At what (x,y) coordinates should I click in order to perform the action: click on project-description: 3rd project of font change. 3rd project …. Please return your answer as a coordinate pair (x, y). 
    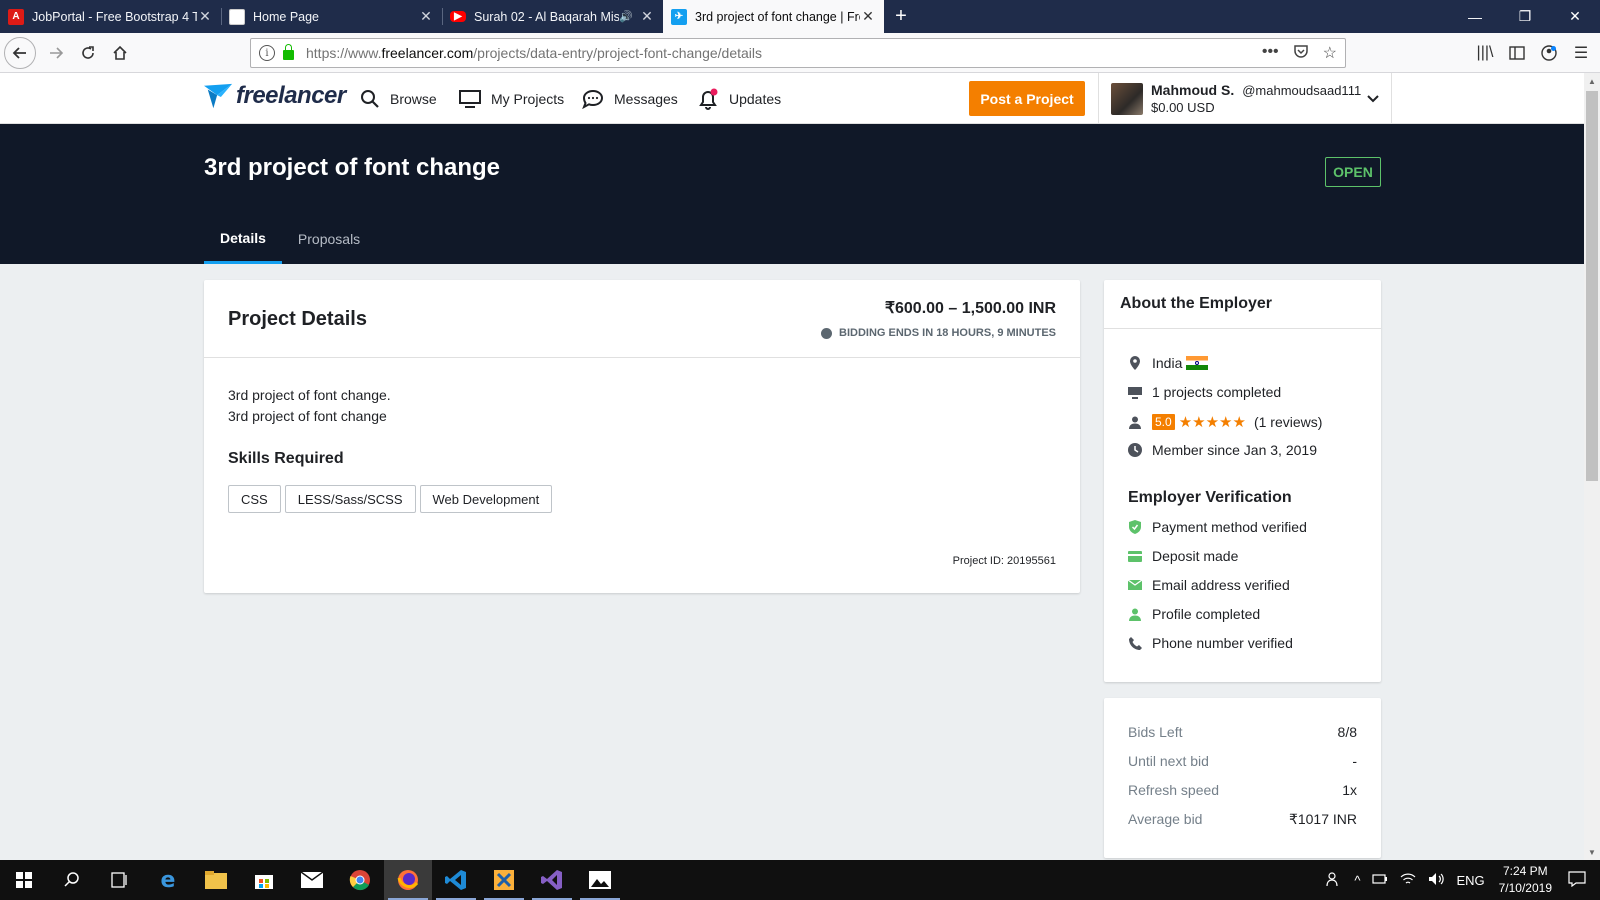
    Looking at the image, I should click on (309, 406).